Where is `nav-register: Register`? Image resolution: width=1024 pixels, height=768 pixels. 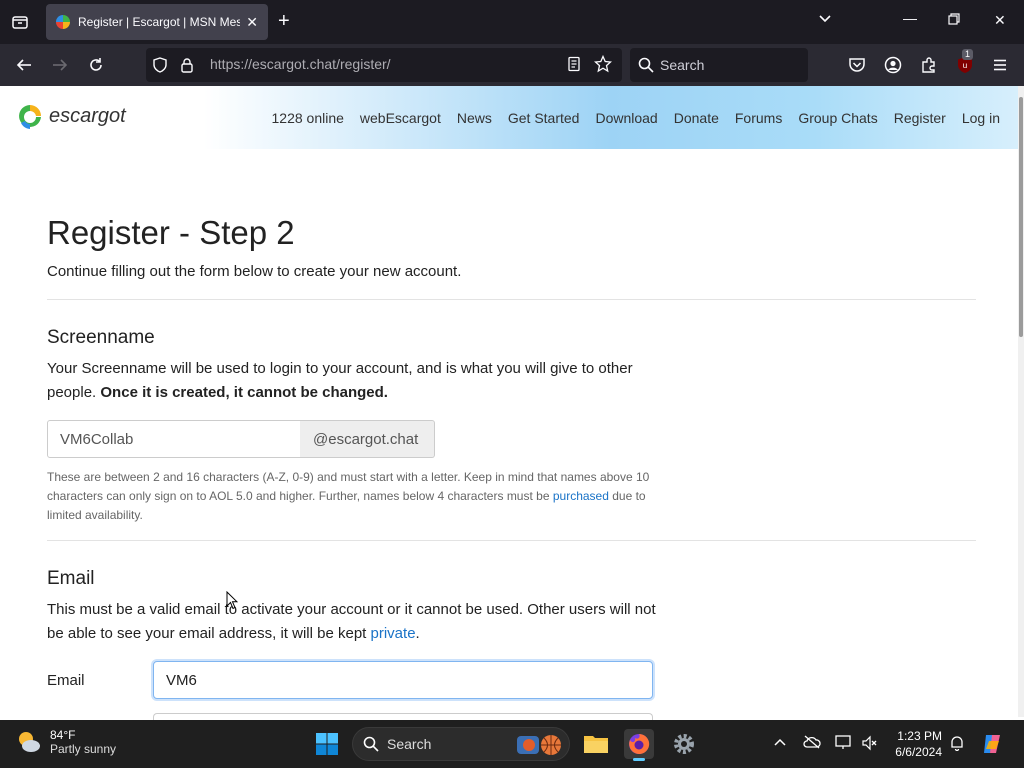
nav-register: Register is located at coordinates (920, 118).